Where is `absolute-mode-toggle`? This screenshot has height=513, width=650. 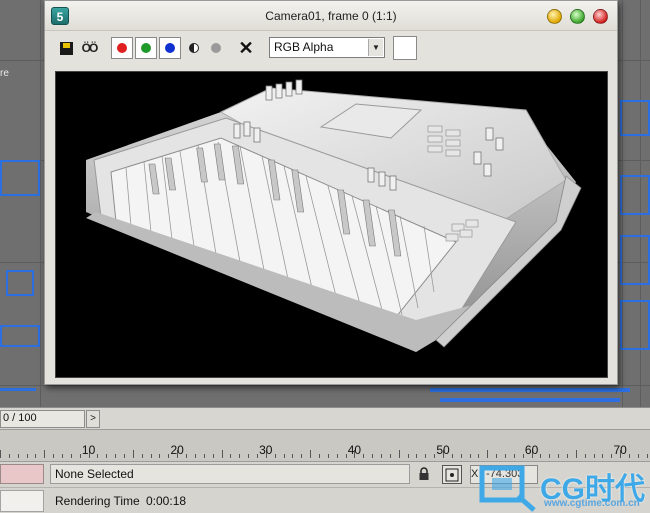 absolute-mode-toggle is located at coordinates (452, 474).